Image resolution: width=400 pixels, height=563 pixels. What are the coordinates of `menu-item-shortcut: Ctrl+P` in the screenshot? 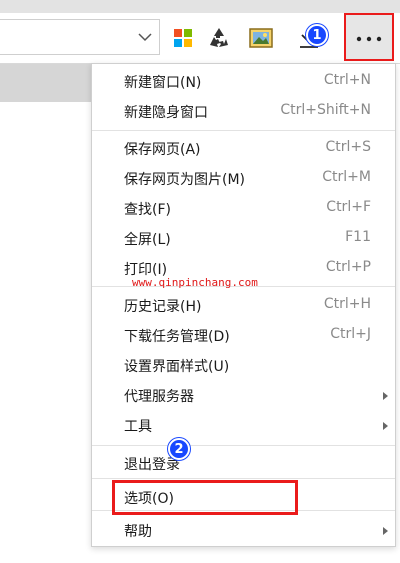 It's located at (348, 267).